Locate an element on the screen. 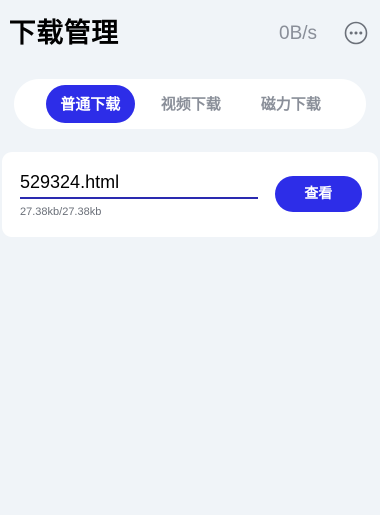  tab-magnet-download: 磁力下载 is located at coordinates (291, 104).